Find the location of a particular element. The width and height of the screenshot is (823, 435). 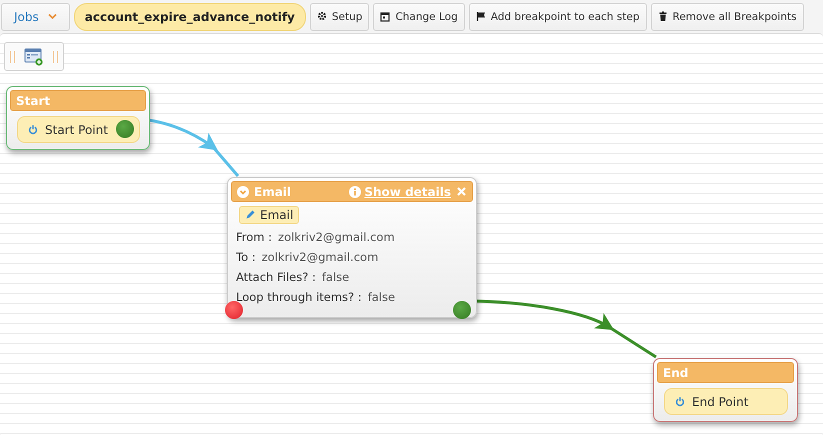

remove-breakpoints-button: Remove all Breakpoints is located at coordinates (727, 16).